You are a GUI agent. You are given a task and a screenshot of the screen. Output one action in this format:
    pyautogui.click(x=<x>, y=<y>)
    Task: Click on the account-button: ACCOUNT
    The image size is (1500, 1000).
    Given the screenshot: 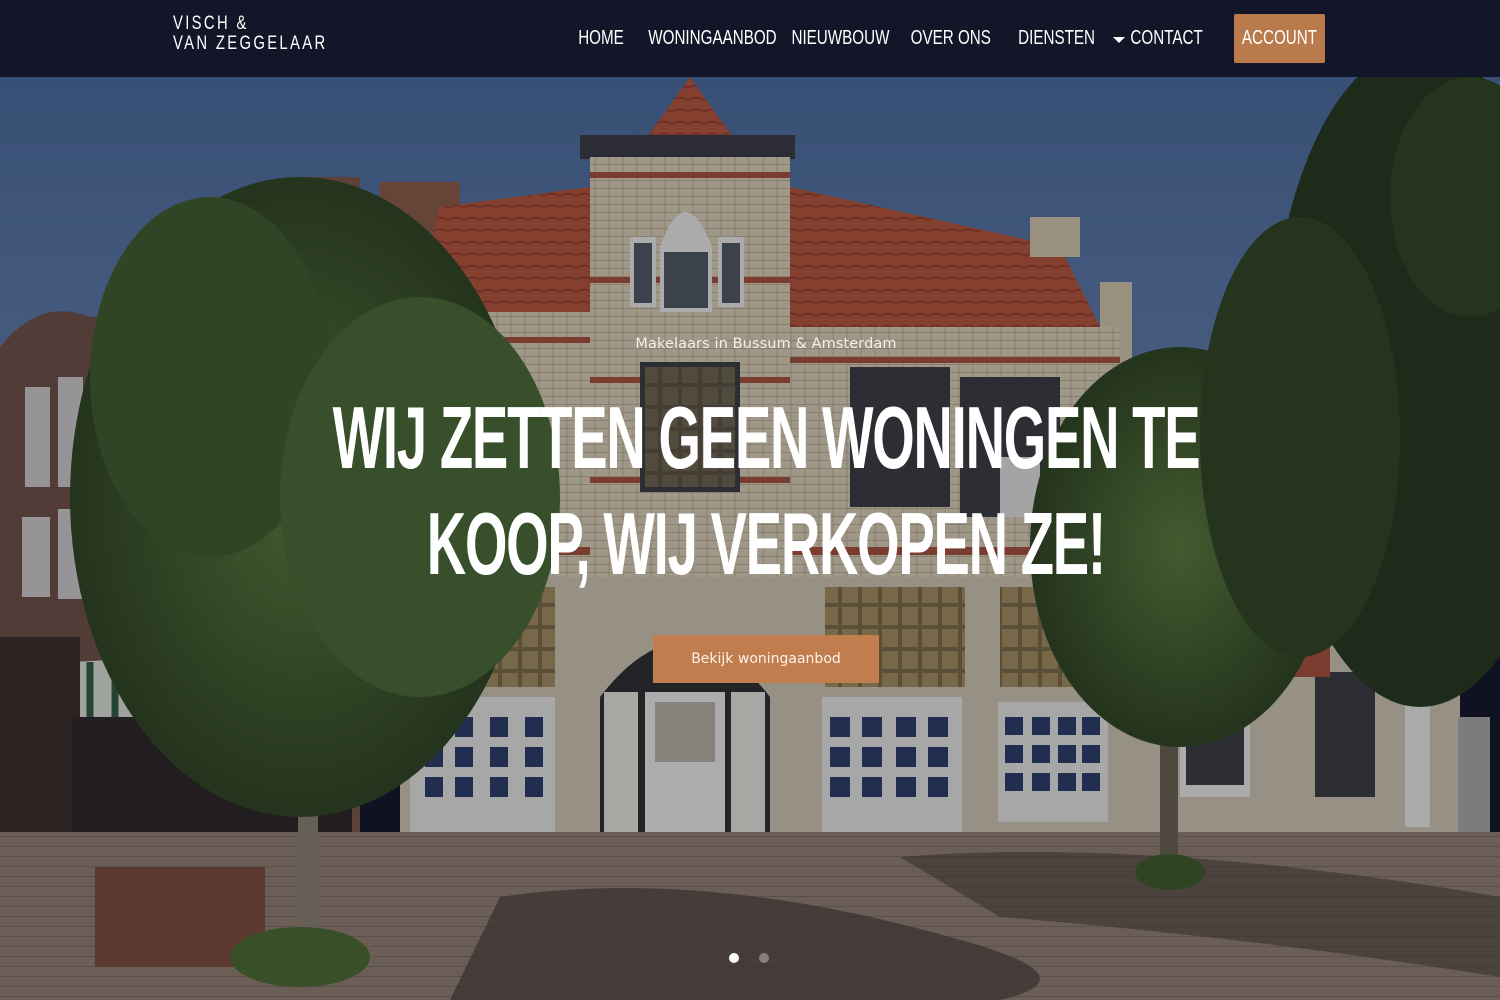 What is the action you would take?
    pyautogui.click(x=1279, y=38)
    